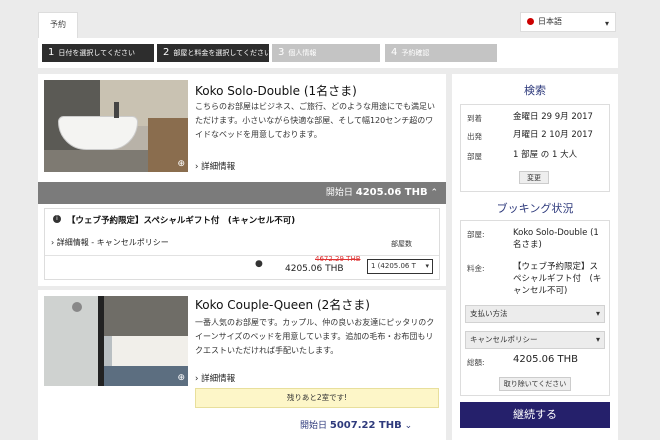 The width and height of the screenshot is (660, 440). Describe the element at coordinates (535, 208) in the screenshot. I see `booking-title: ブッキング状況` at that location.